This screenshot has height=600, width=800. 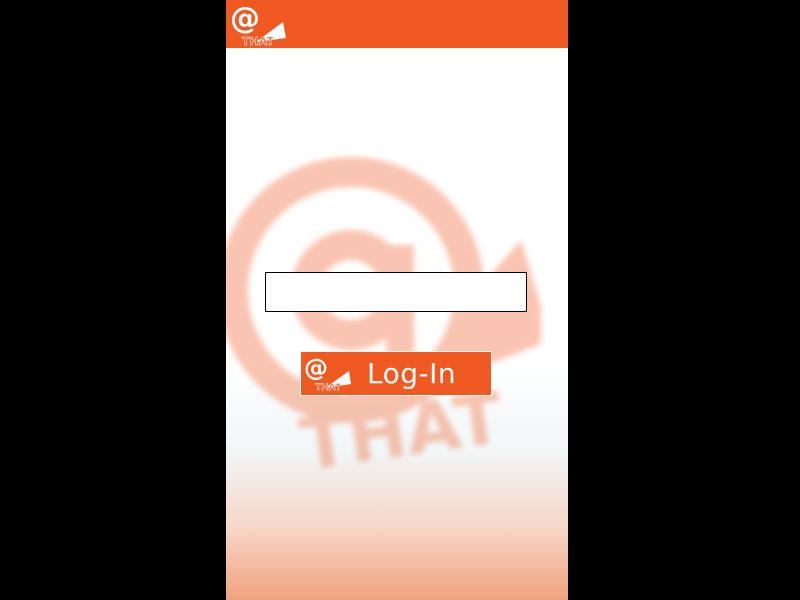 I want to click on header-bar: @ THAT, so click(x=397, y=24).